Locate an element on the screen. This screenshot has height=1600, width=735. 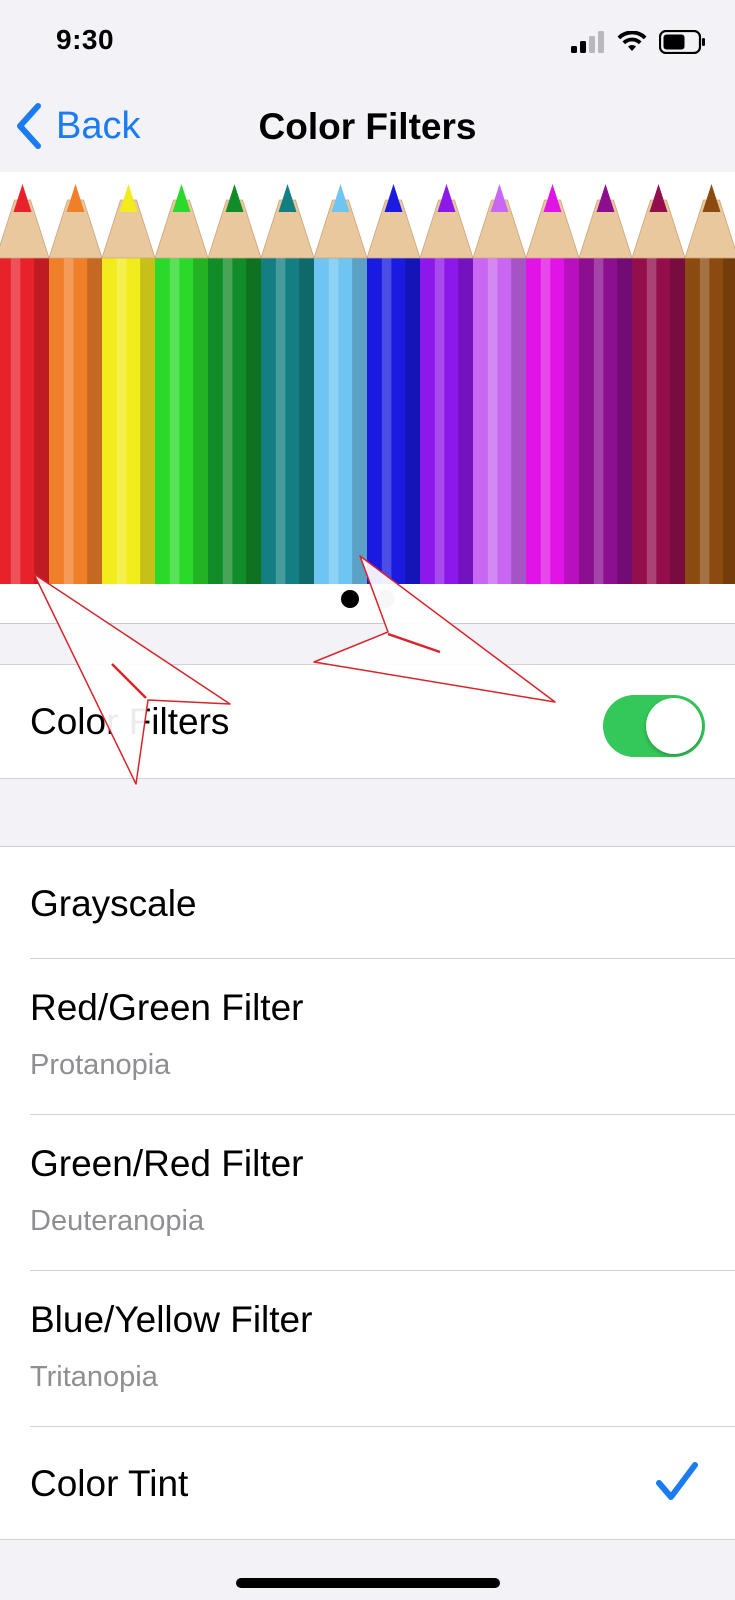
color-filters-row: Color Filters is located at coordinates (367, 721).